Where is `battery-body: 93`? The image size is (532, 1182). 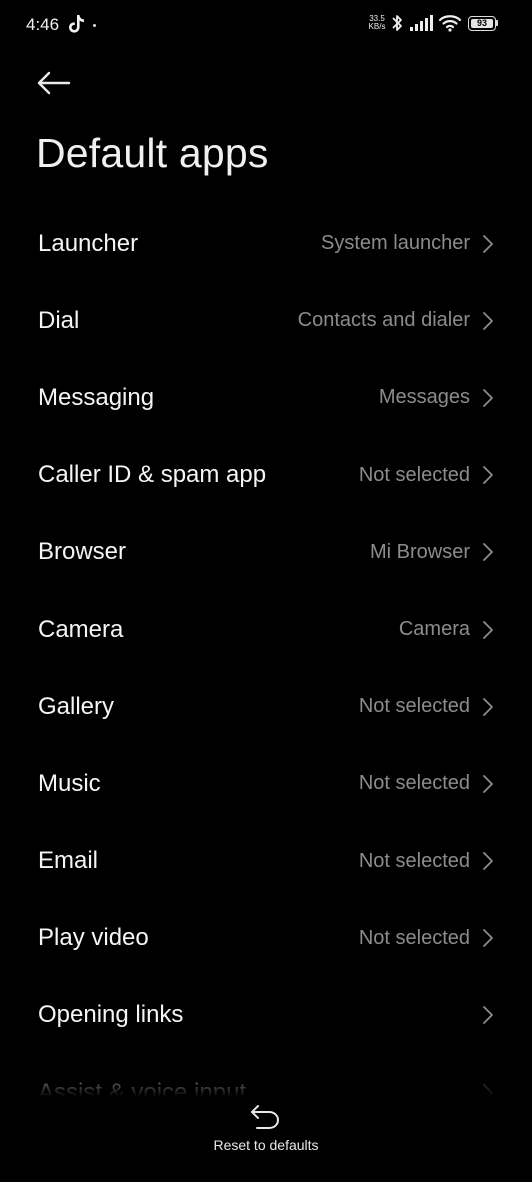 battery-body: 93 is located at coordinates (482, 23).